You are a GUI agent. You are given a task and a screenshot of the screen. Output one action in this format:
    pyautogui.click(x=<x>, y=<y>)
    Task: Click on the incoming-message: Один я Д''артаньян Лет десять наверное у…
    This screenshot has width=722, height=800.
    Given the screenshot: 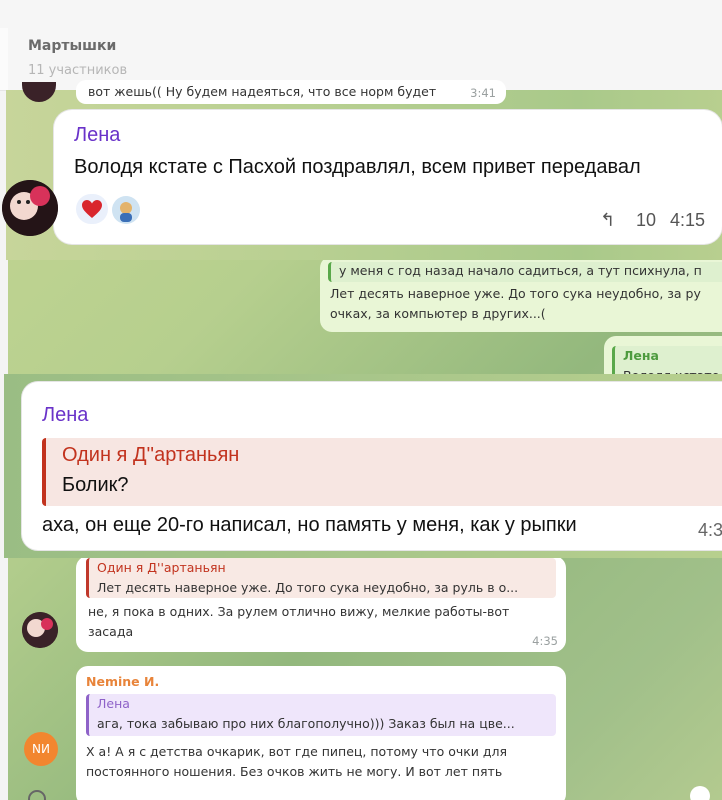 What is the action you would take?
    pyautogui.click(x=321, y=604)
    